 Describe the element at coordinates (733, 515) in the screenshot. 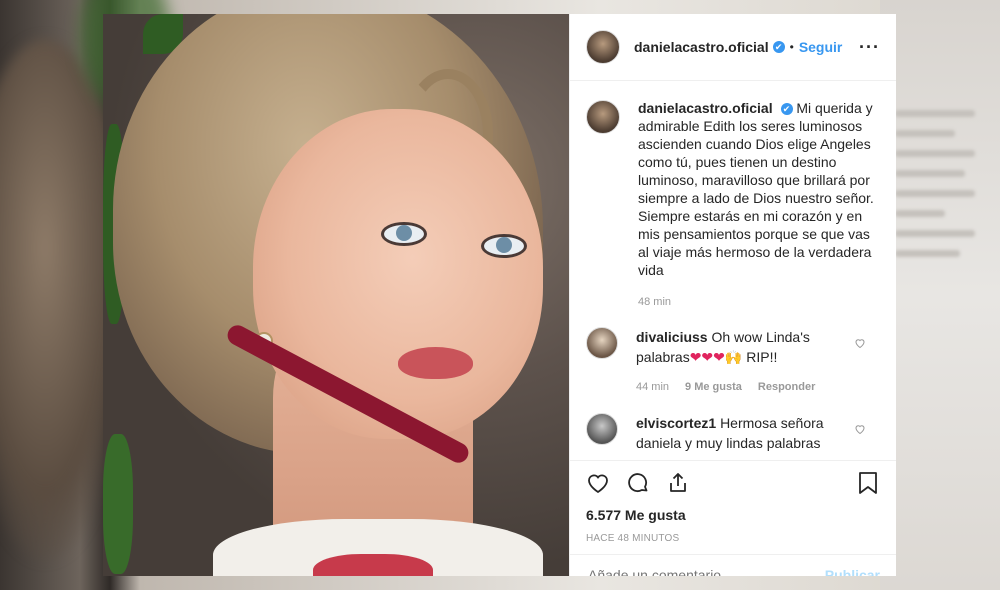

I see `likes-count: 6.577 Me gusta` at that location.